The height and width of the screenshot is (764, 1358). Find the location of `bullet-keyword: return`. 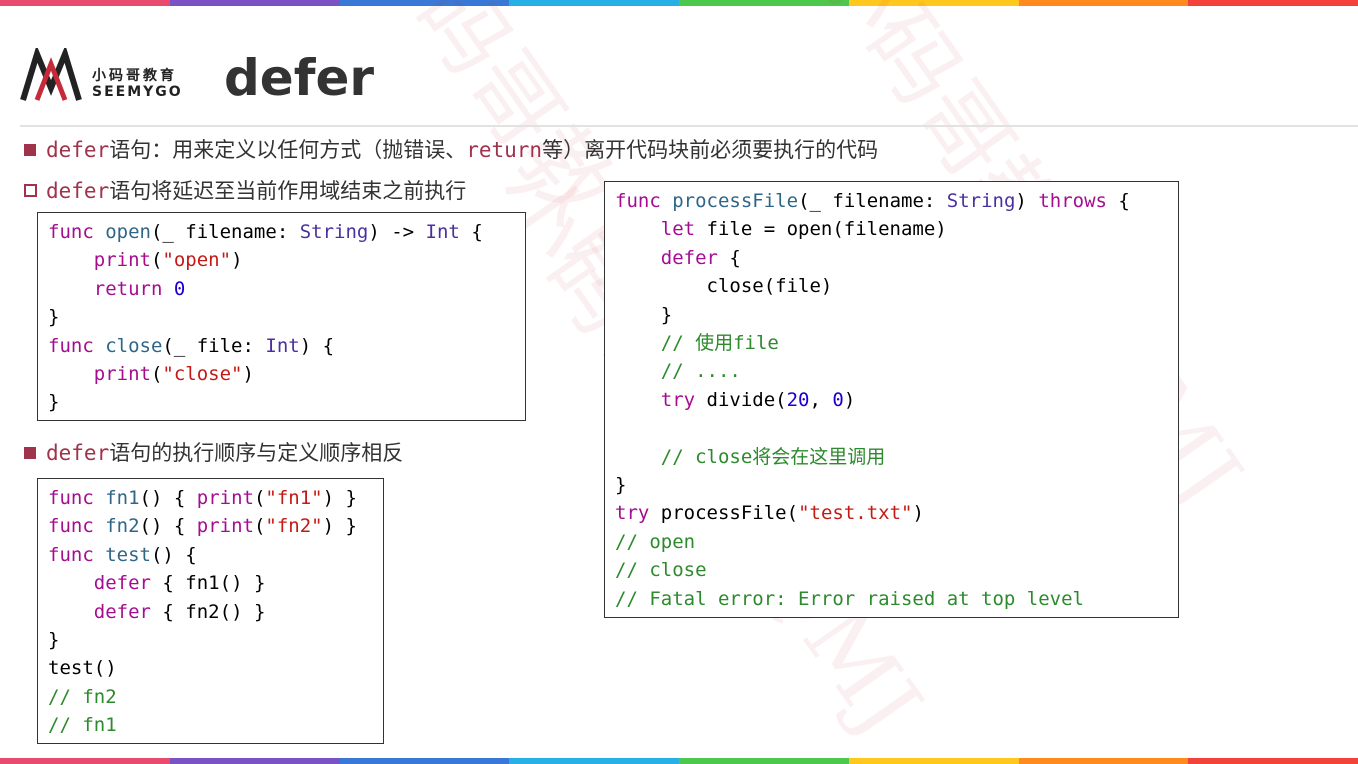

bullet-keyword: return is located at coordinates (504, 150).